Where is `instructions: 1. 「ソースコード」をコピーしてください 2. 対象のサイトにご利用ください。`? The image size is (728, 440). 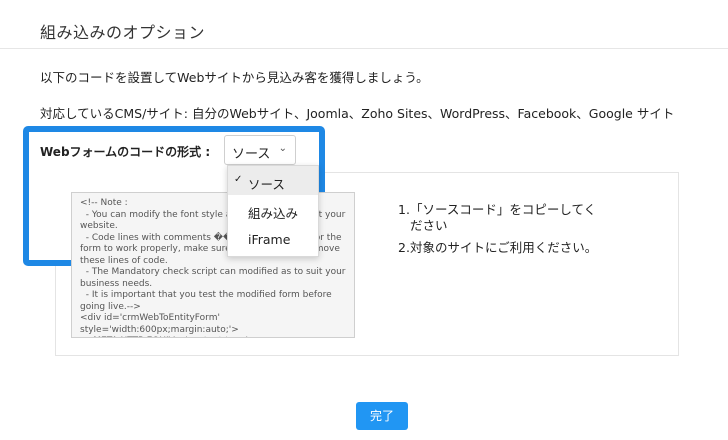
instructions: 1. 「ソースコード」をコピーしてください 2. 対象のサイトにご利用ください。 is located at coordinates (501, 232).